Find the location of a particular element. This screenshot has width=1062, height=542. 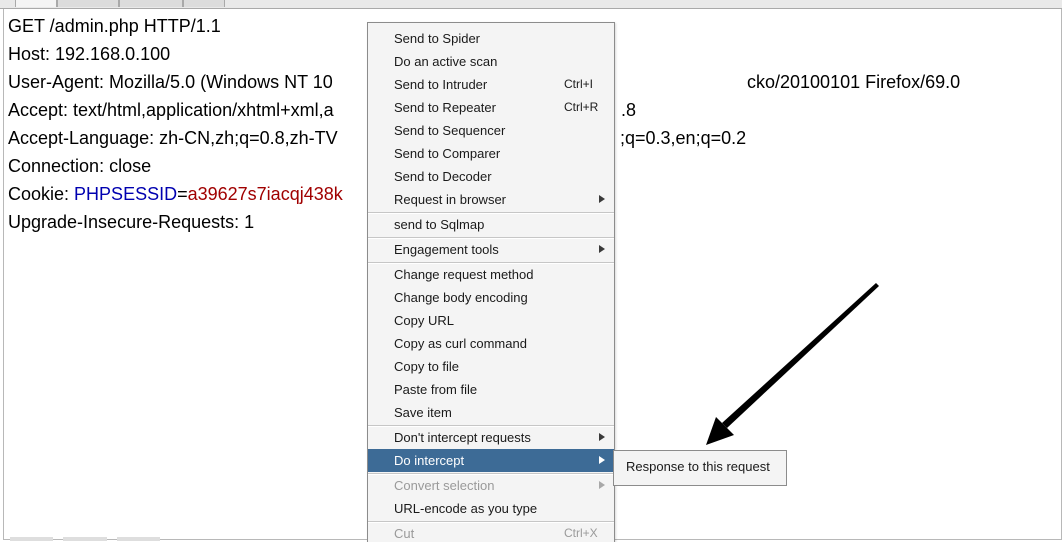

menu-item-engagement-tools: Engagement tools is located at coordinates (491, 249).